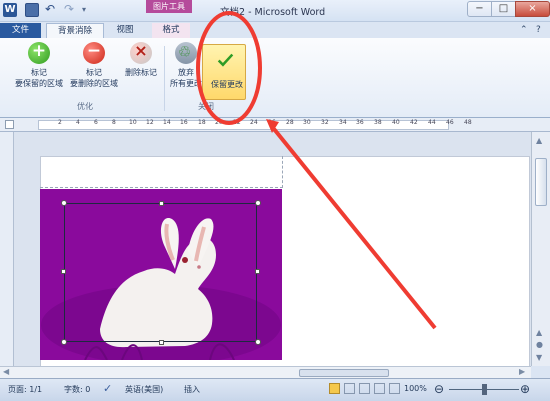  Describe the element at coordinates (25, 389) in the screenshot. I see `page-count: 页面: 1/1` at that location.